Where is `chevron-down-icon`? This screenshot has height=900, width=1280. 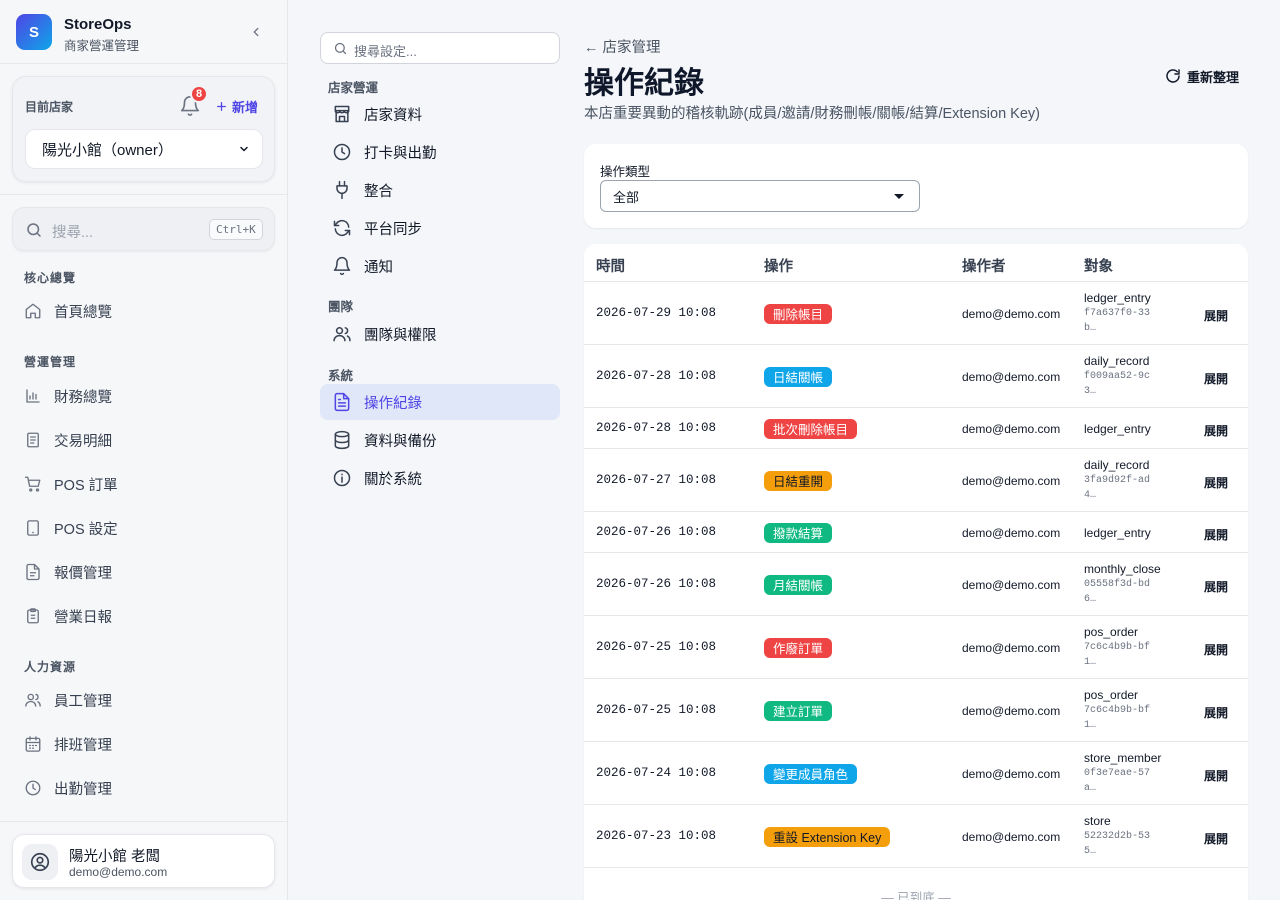 chevron-down-icon is located at coordinates (244, 149).